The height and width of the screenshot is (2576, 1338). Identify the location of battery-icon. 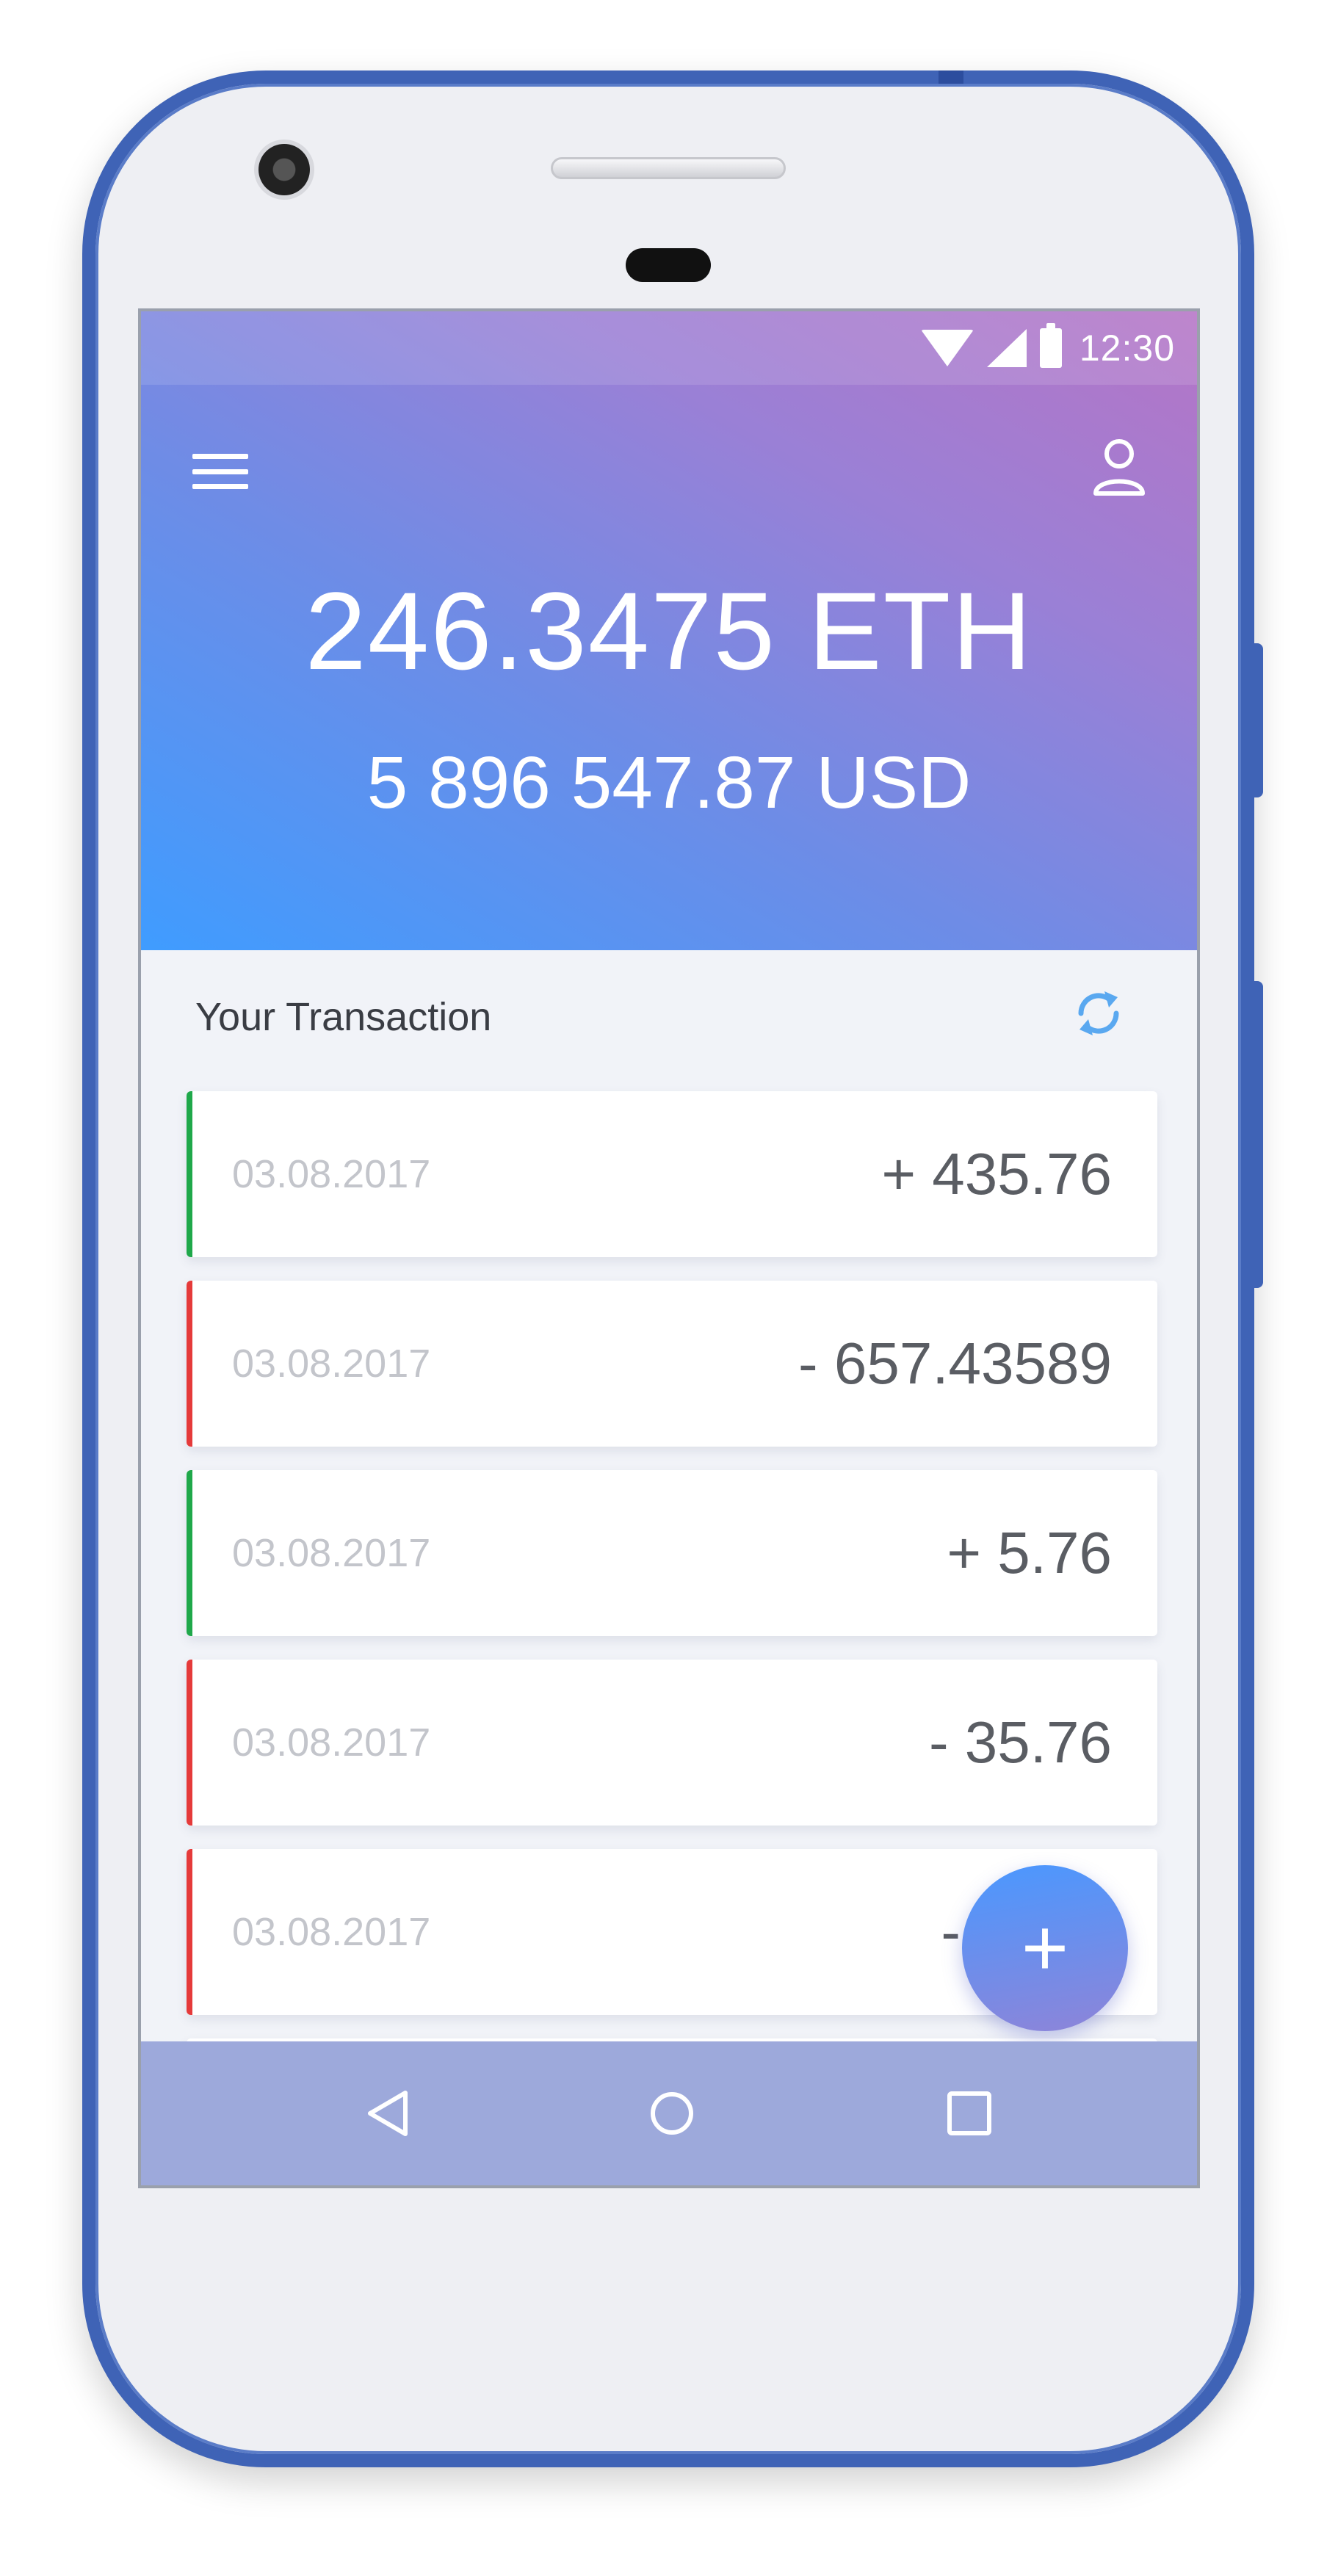
(1050, 345).